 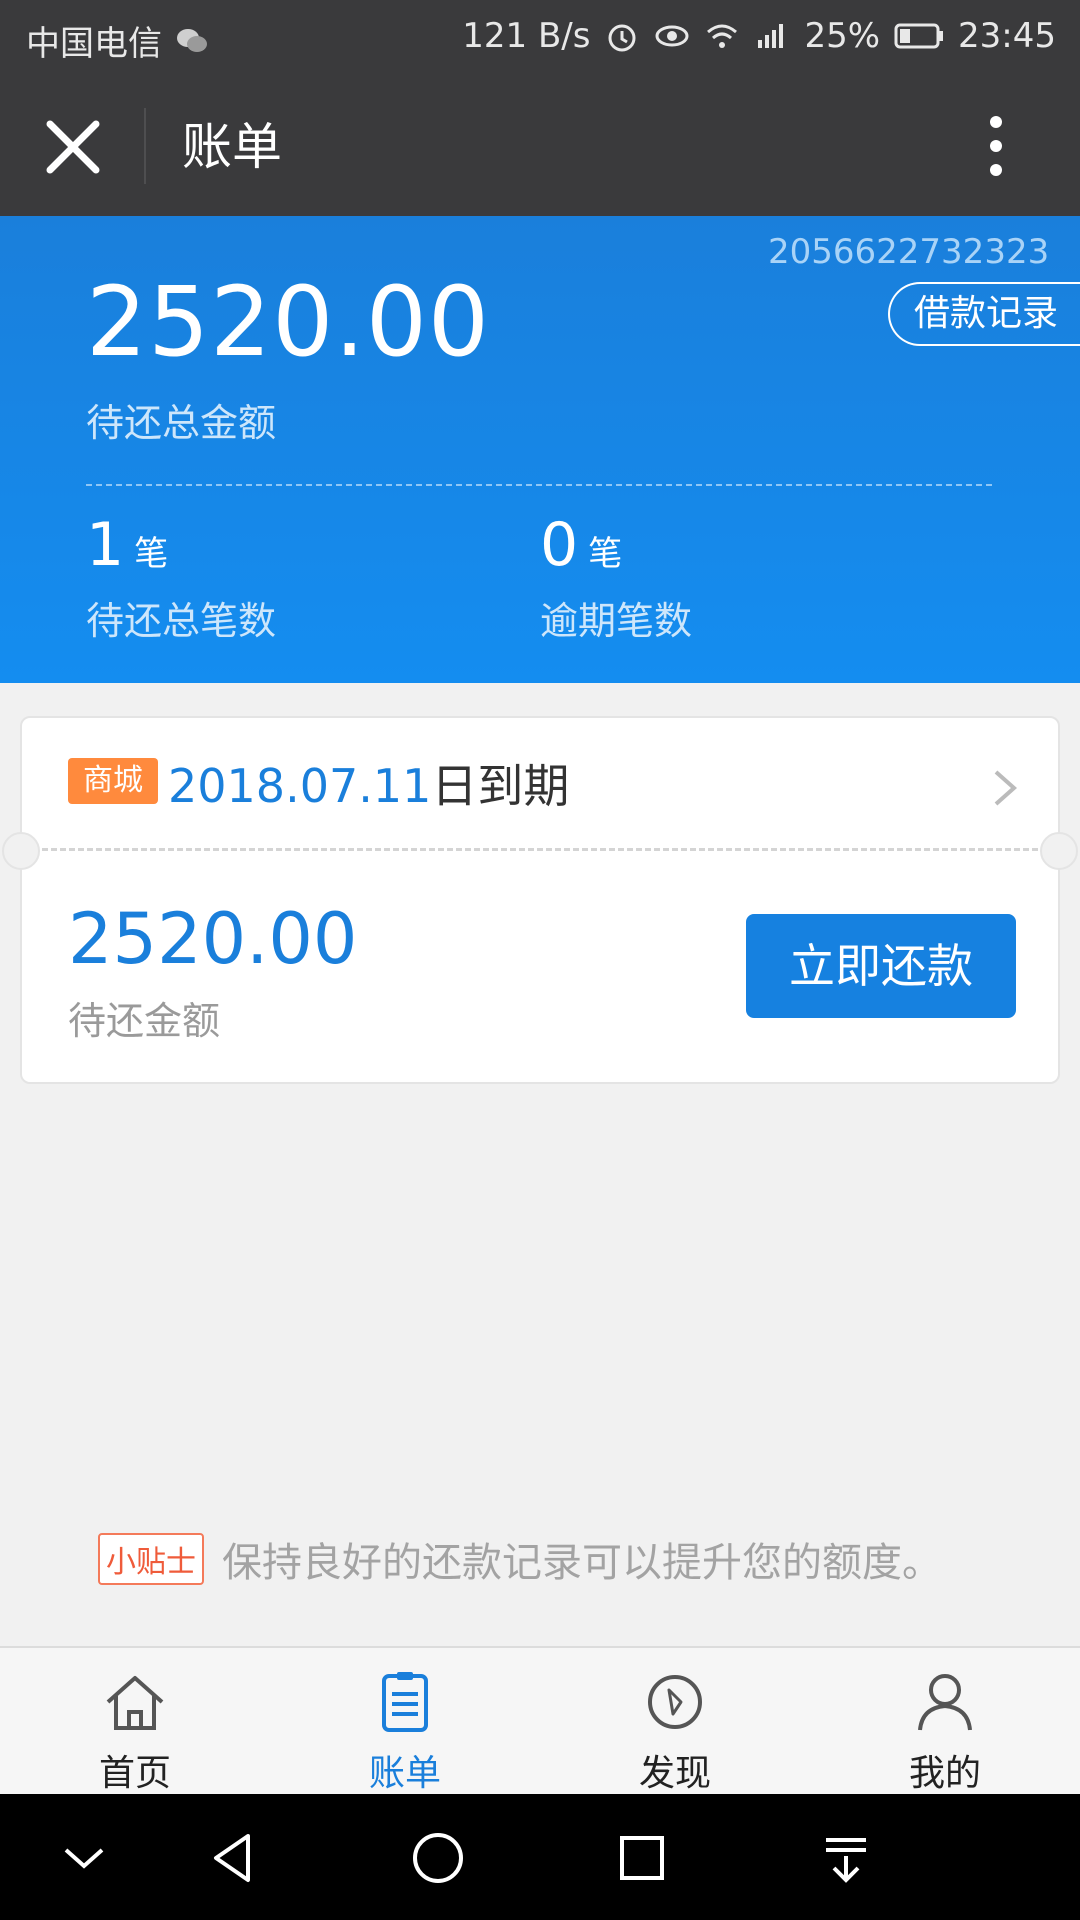 I want to click on more-options-icon, so click(x=996, y=146).